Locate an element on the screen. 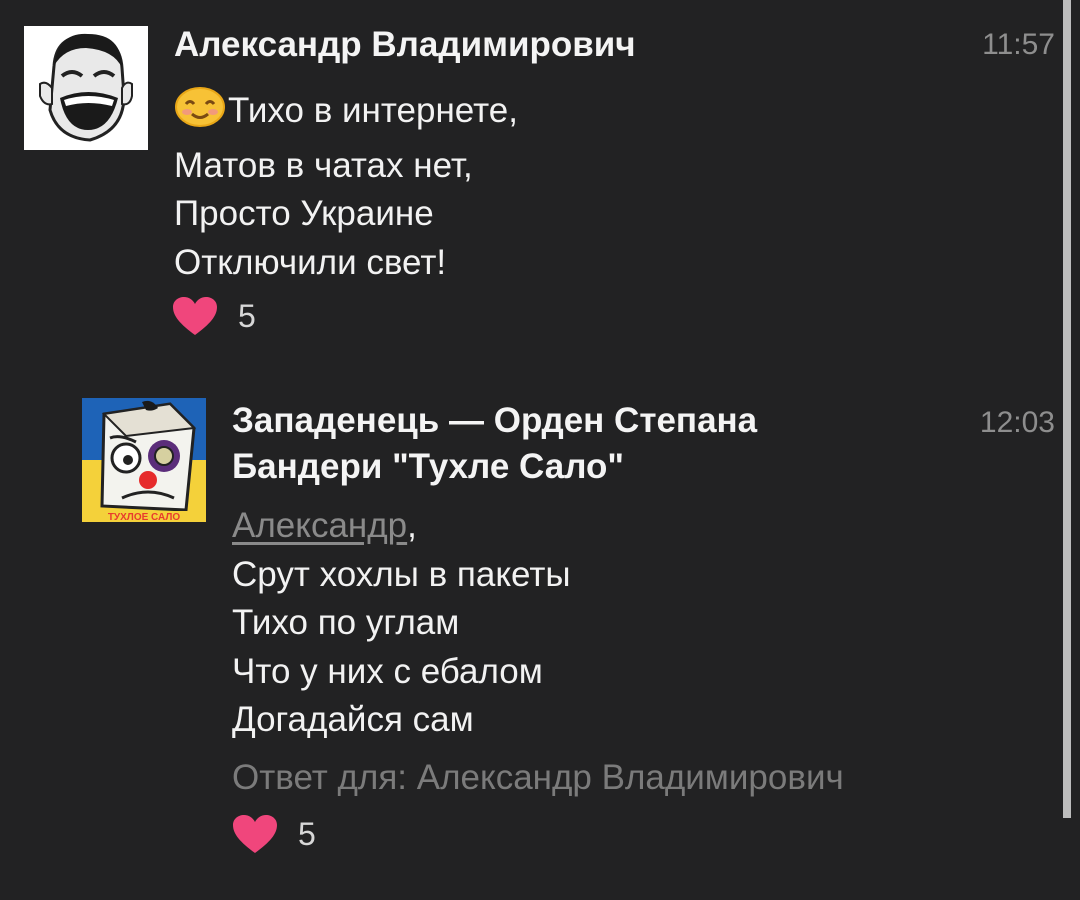 The image size is (1080, 900). comment-time: 12:03 is located at coordinates (1017, 422).